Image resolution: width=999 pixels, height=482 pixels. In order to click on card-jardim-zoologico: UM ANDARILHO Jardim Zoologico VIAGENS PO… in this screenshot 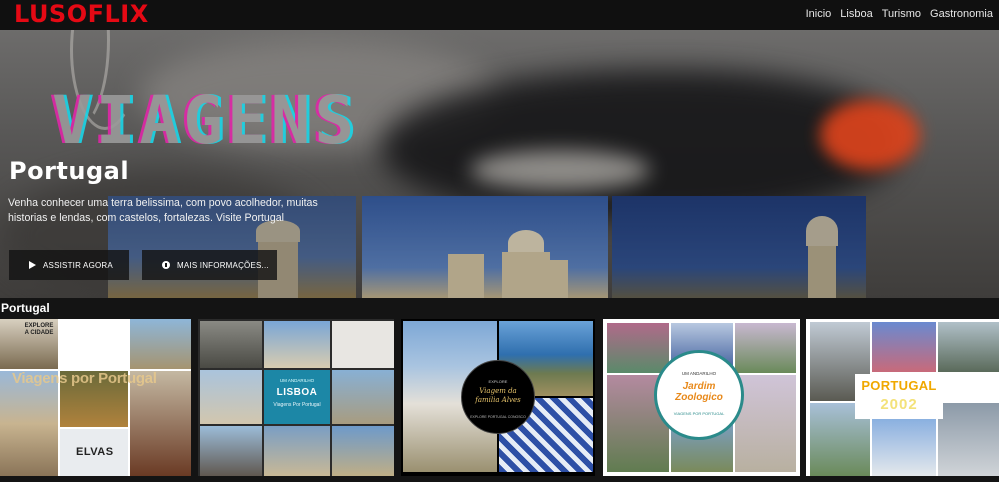, I will do `click(701, 397)`.